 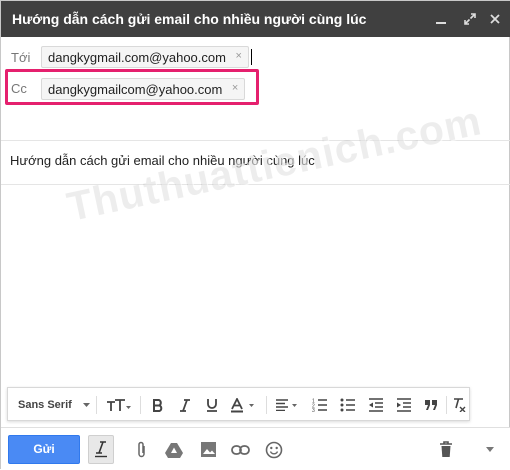 I want to click on italic-icon, so click(x=185, y=405).